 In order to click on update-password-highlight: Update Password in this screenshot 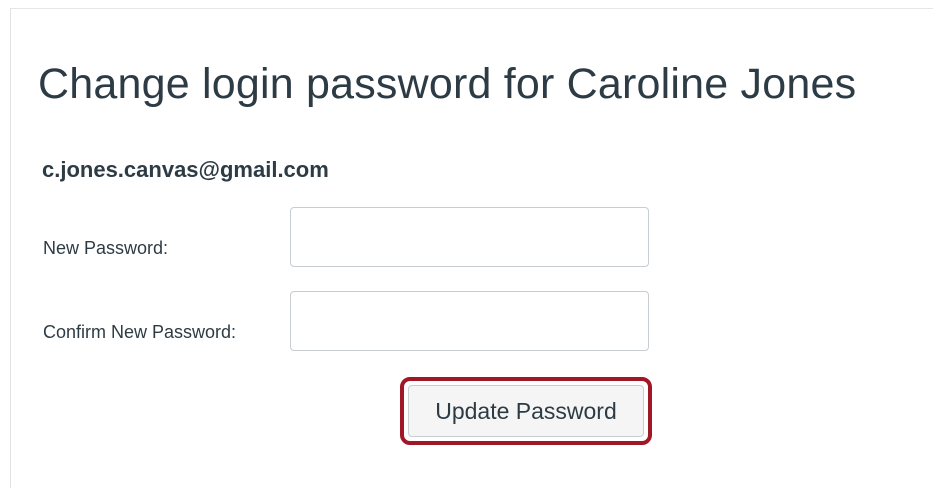, I will do `click(526, 411)`.